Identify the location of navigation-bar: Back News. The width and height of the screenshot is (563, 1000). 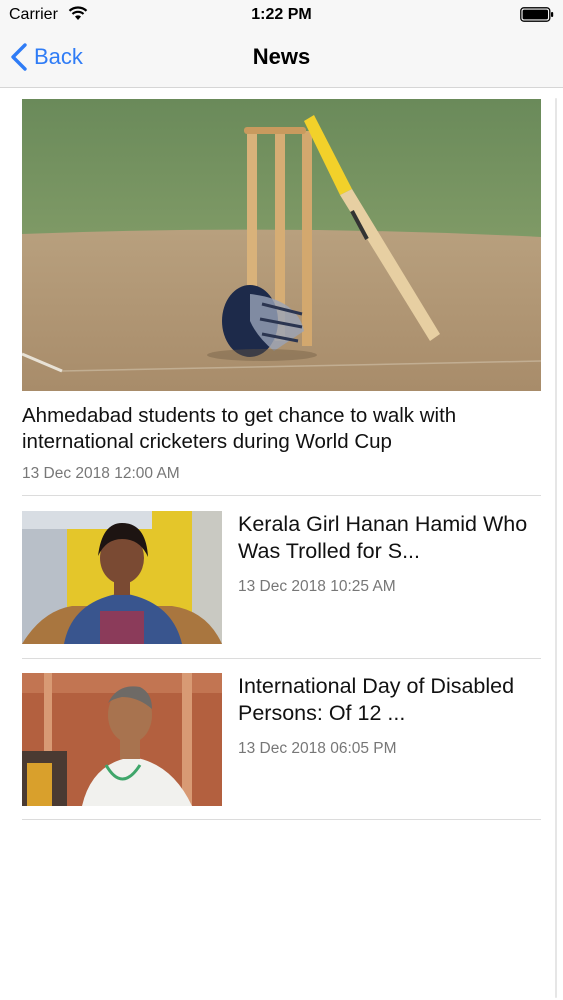
(281, 59).